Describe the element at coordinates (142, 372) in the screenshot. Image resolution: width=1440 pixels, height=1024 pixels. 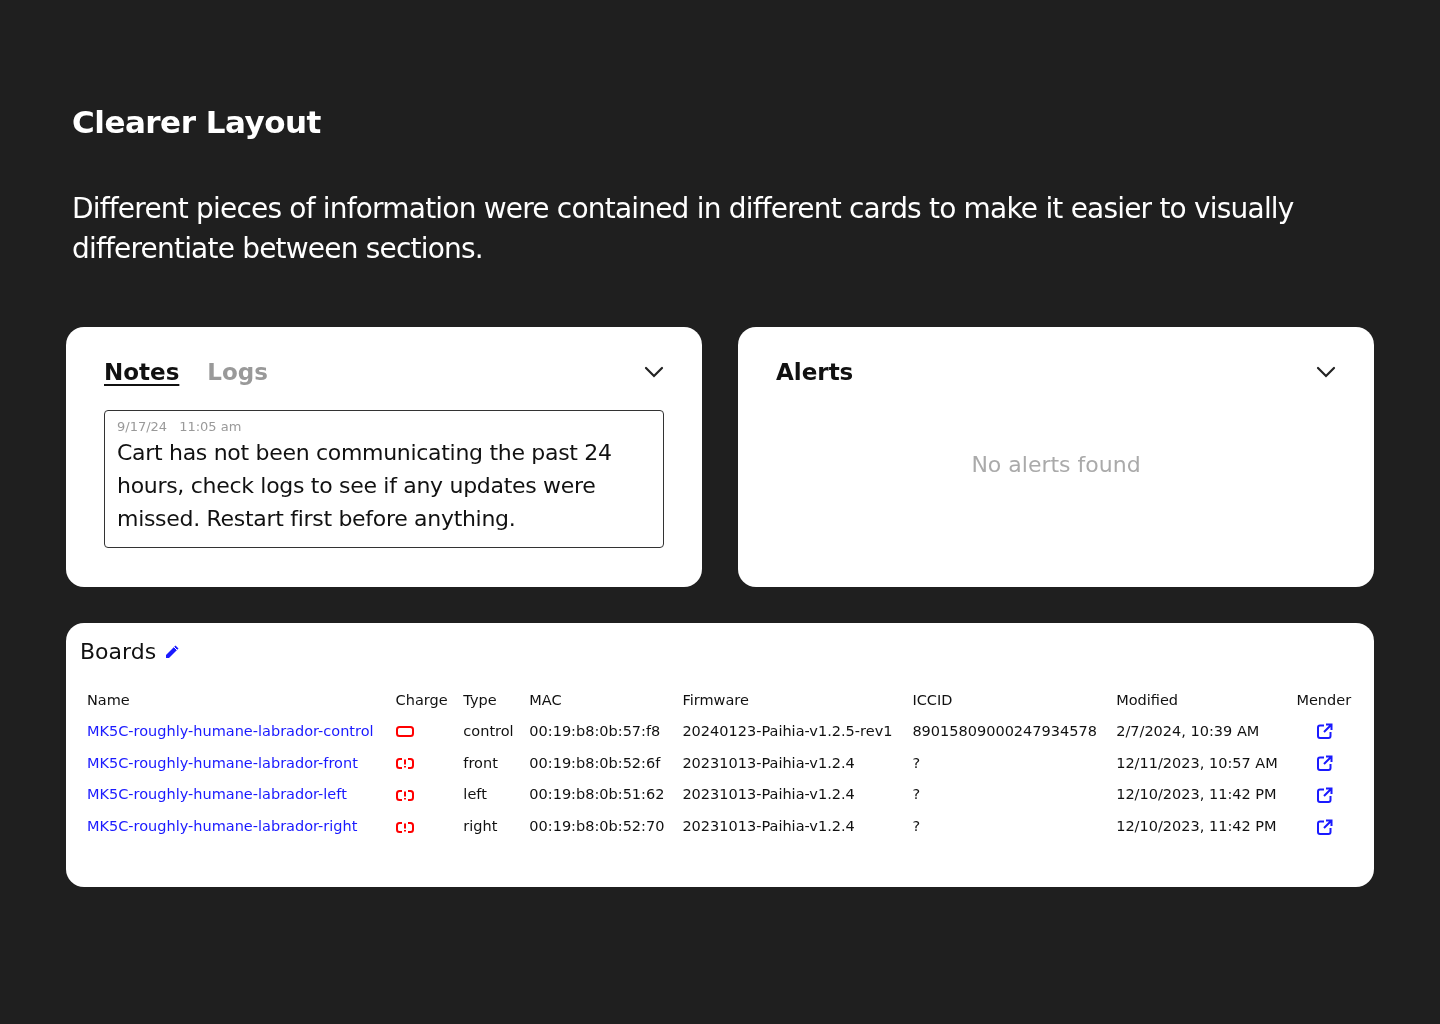
I see `tab: Notes` at that location.